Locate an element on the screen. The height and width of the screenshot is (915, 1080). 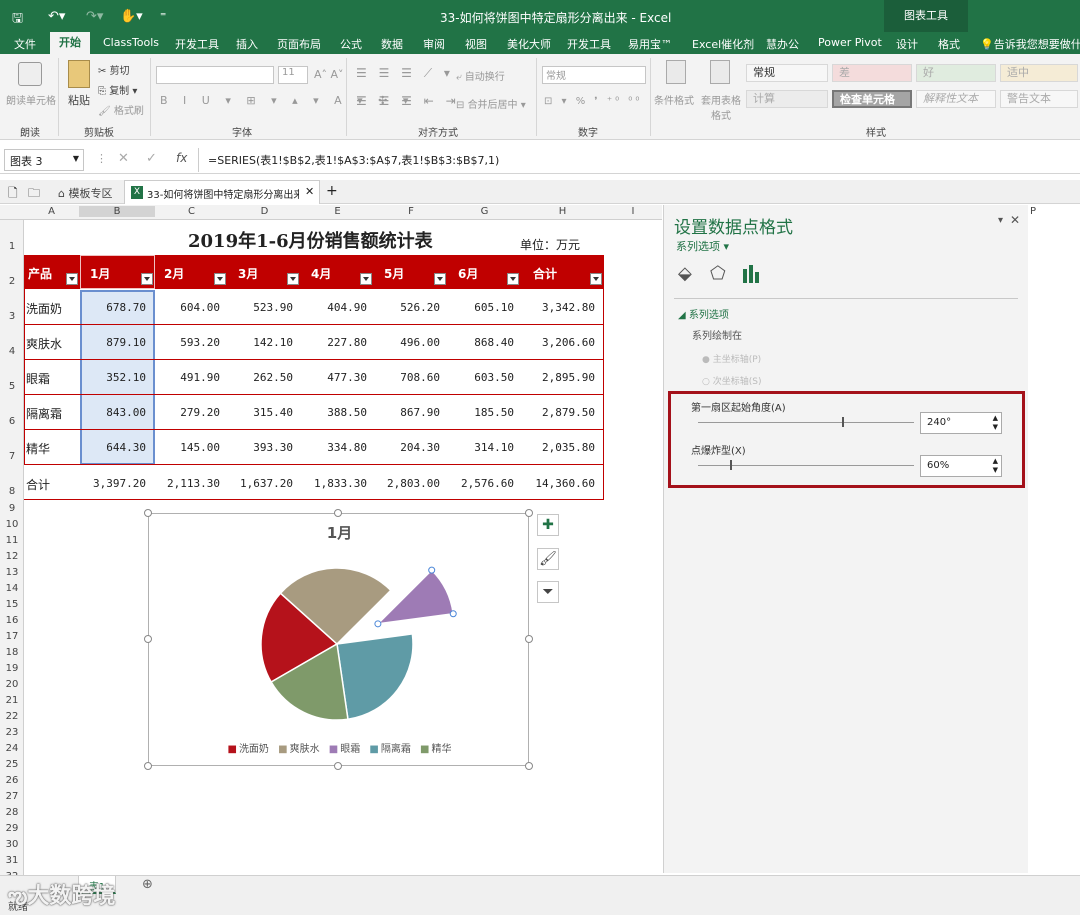
folder-icon: 🗀 is located at coordinates (34, 194).